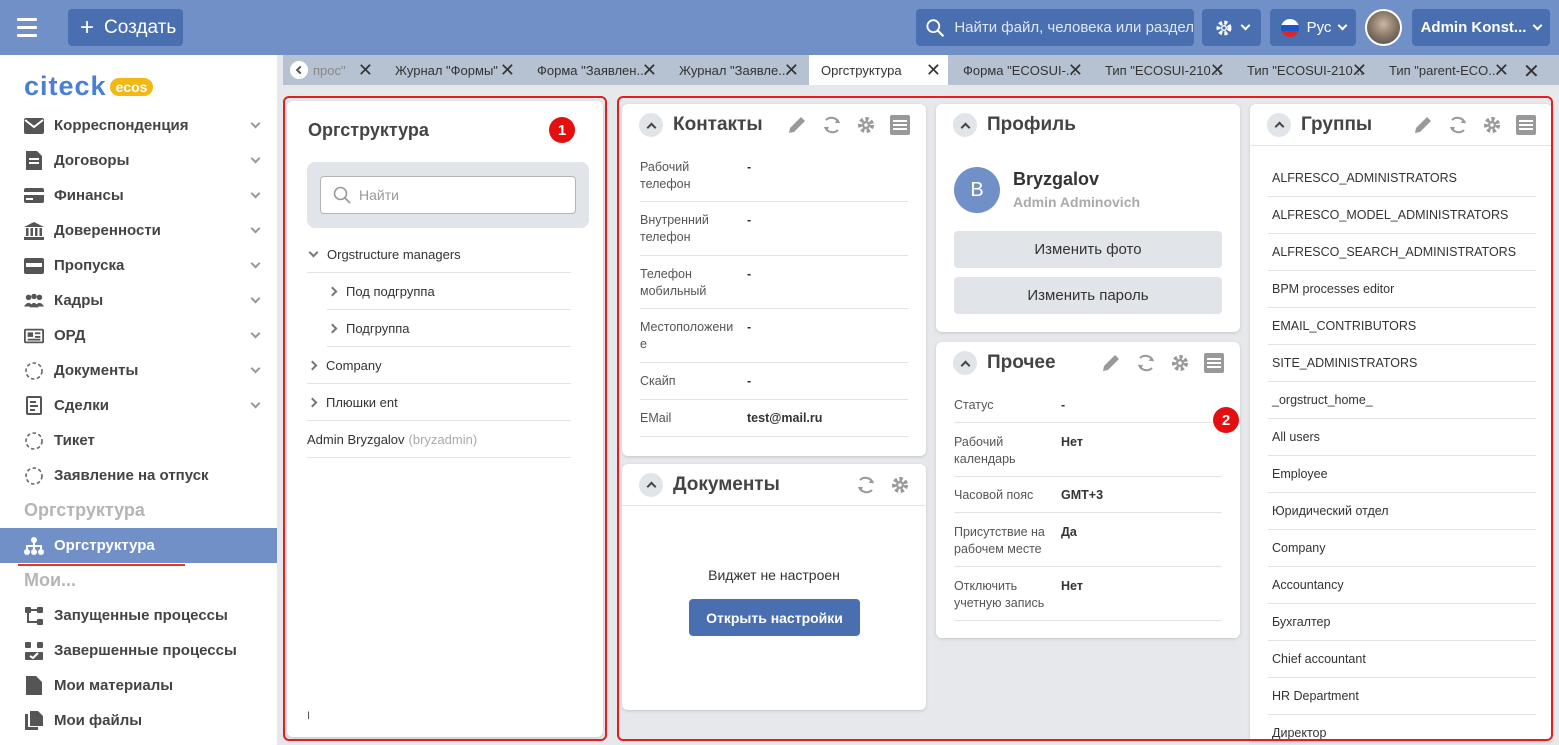  Describe the element at coordinates (138, 265) in the screenshot. I see `sidebar-item-passes: Пропуска` at that location.